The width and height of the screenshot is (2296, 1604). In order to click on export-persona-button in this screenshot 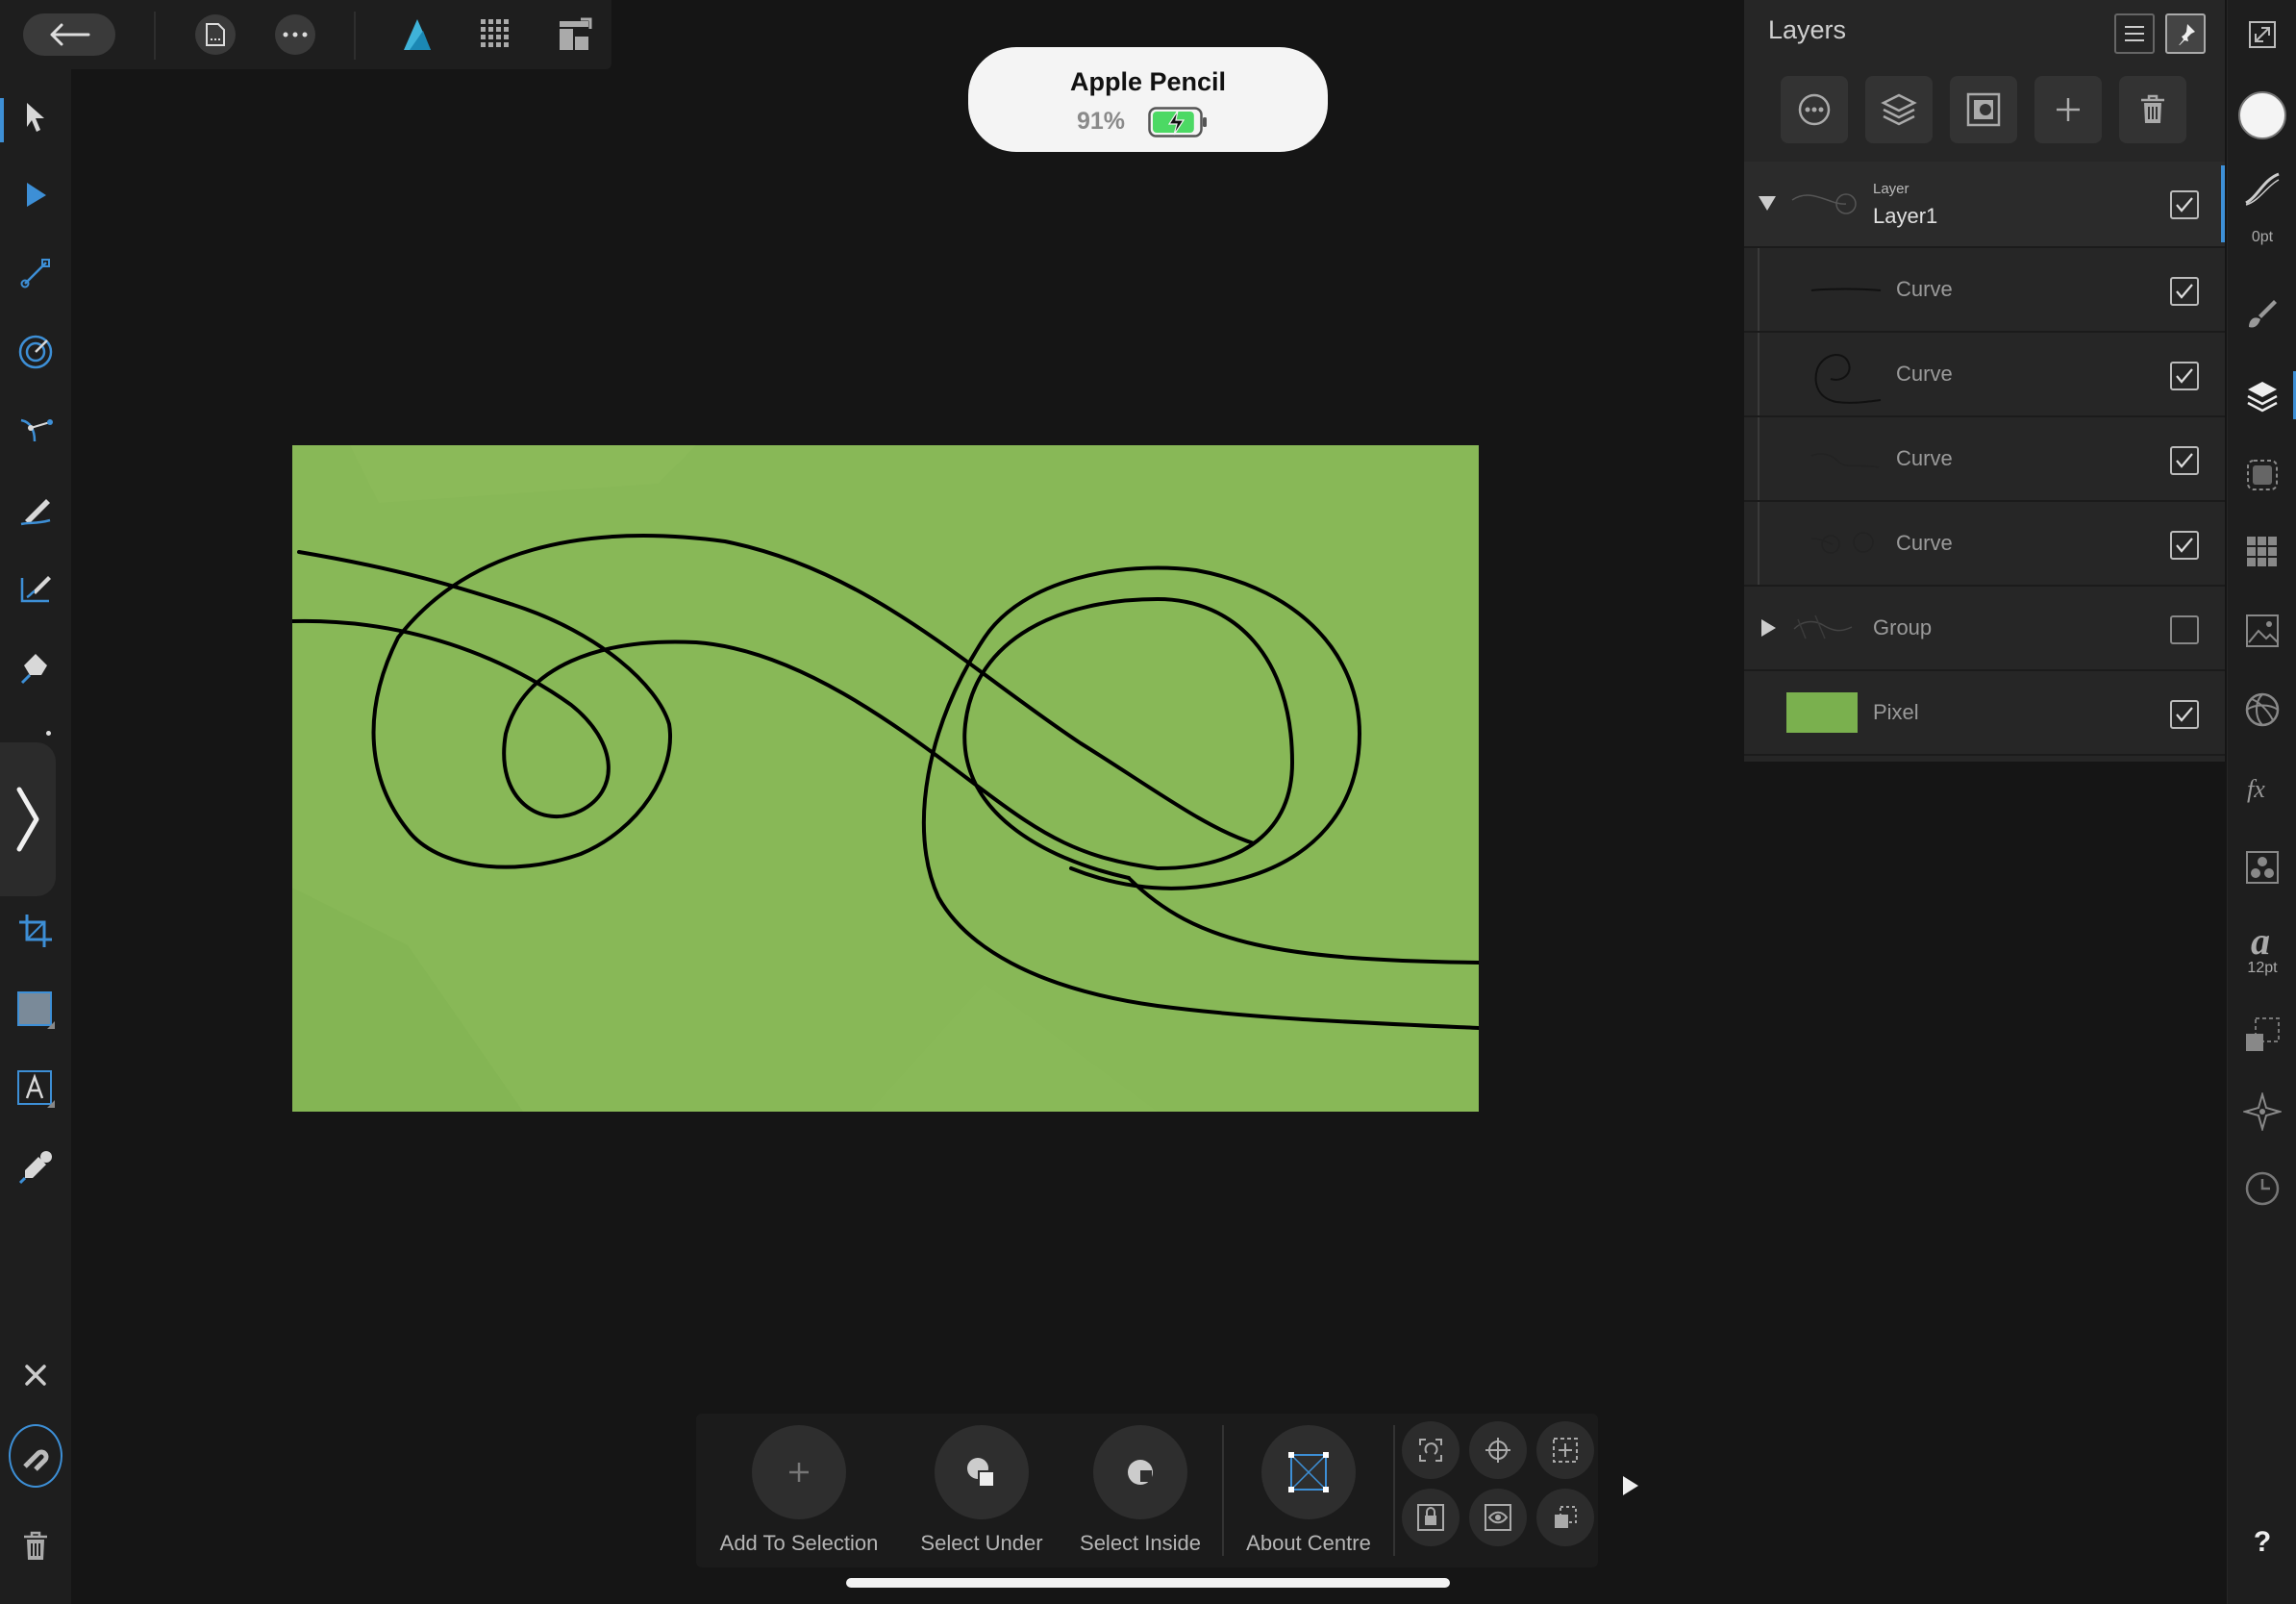, I will do `click(575, 35)`.